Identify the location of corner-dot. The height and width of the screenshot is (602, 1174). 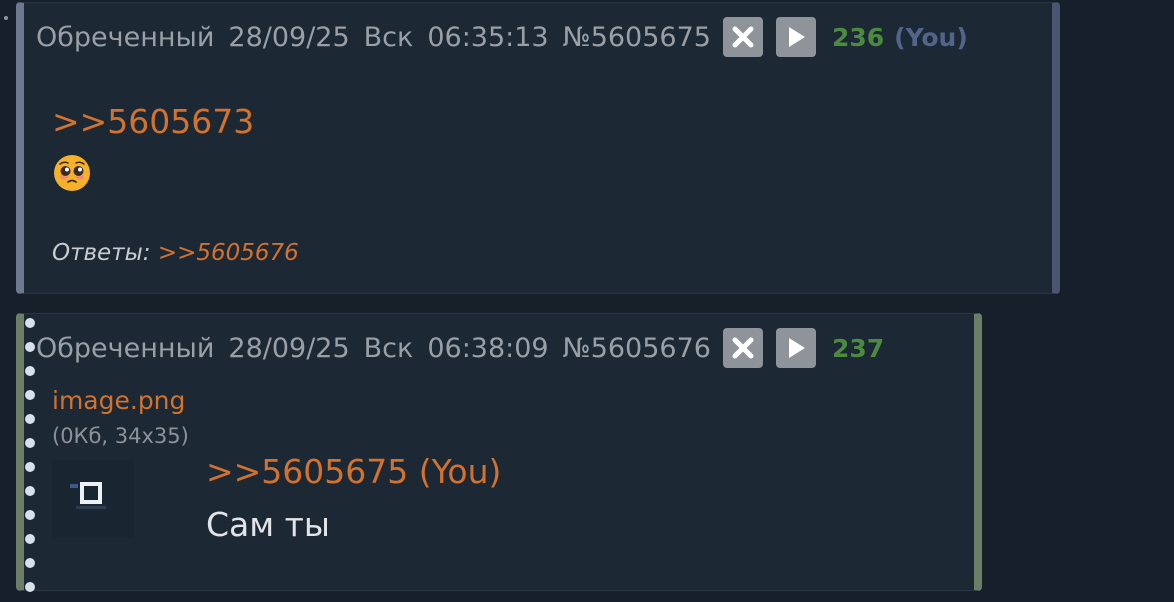
(6, 18).